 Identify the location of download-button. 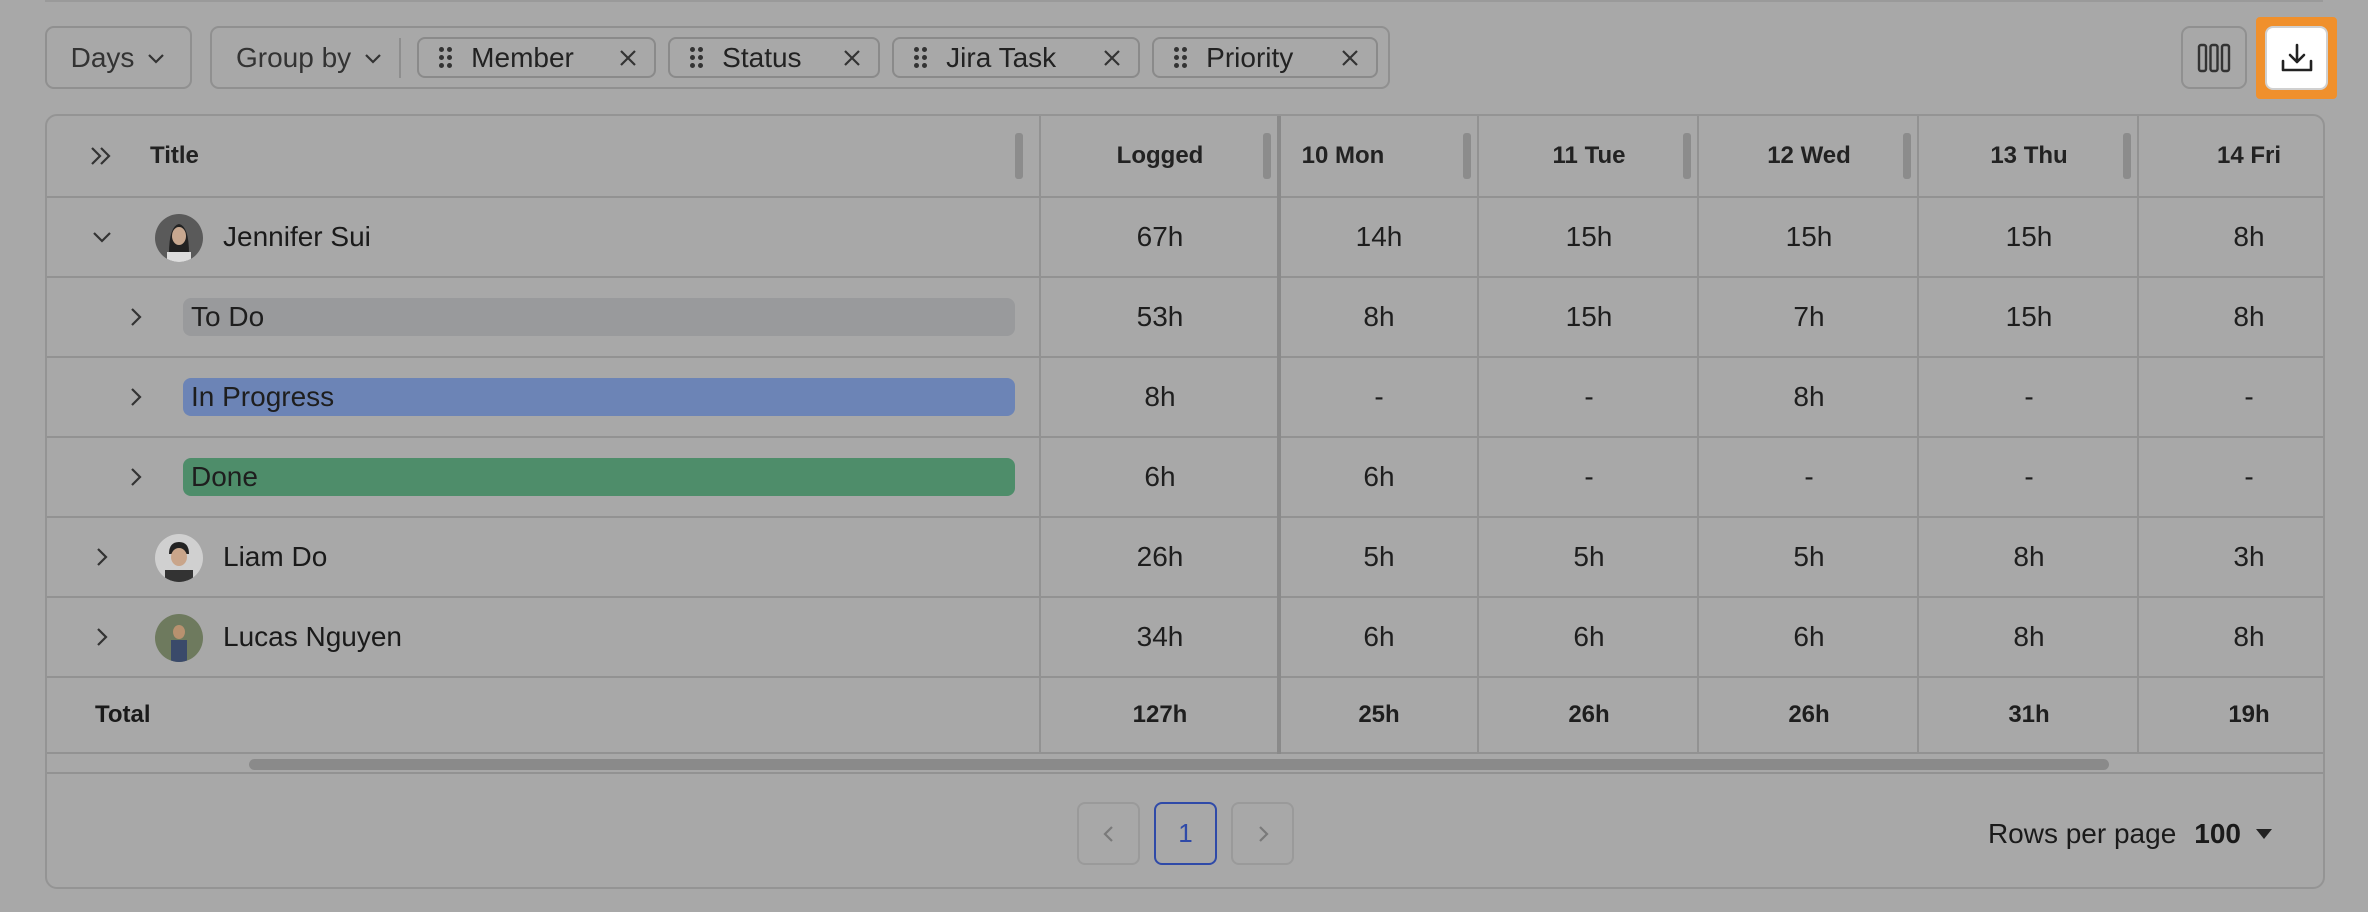
(2296, 58).